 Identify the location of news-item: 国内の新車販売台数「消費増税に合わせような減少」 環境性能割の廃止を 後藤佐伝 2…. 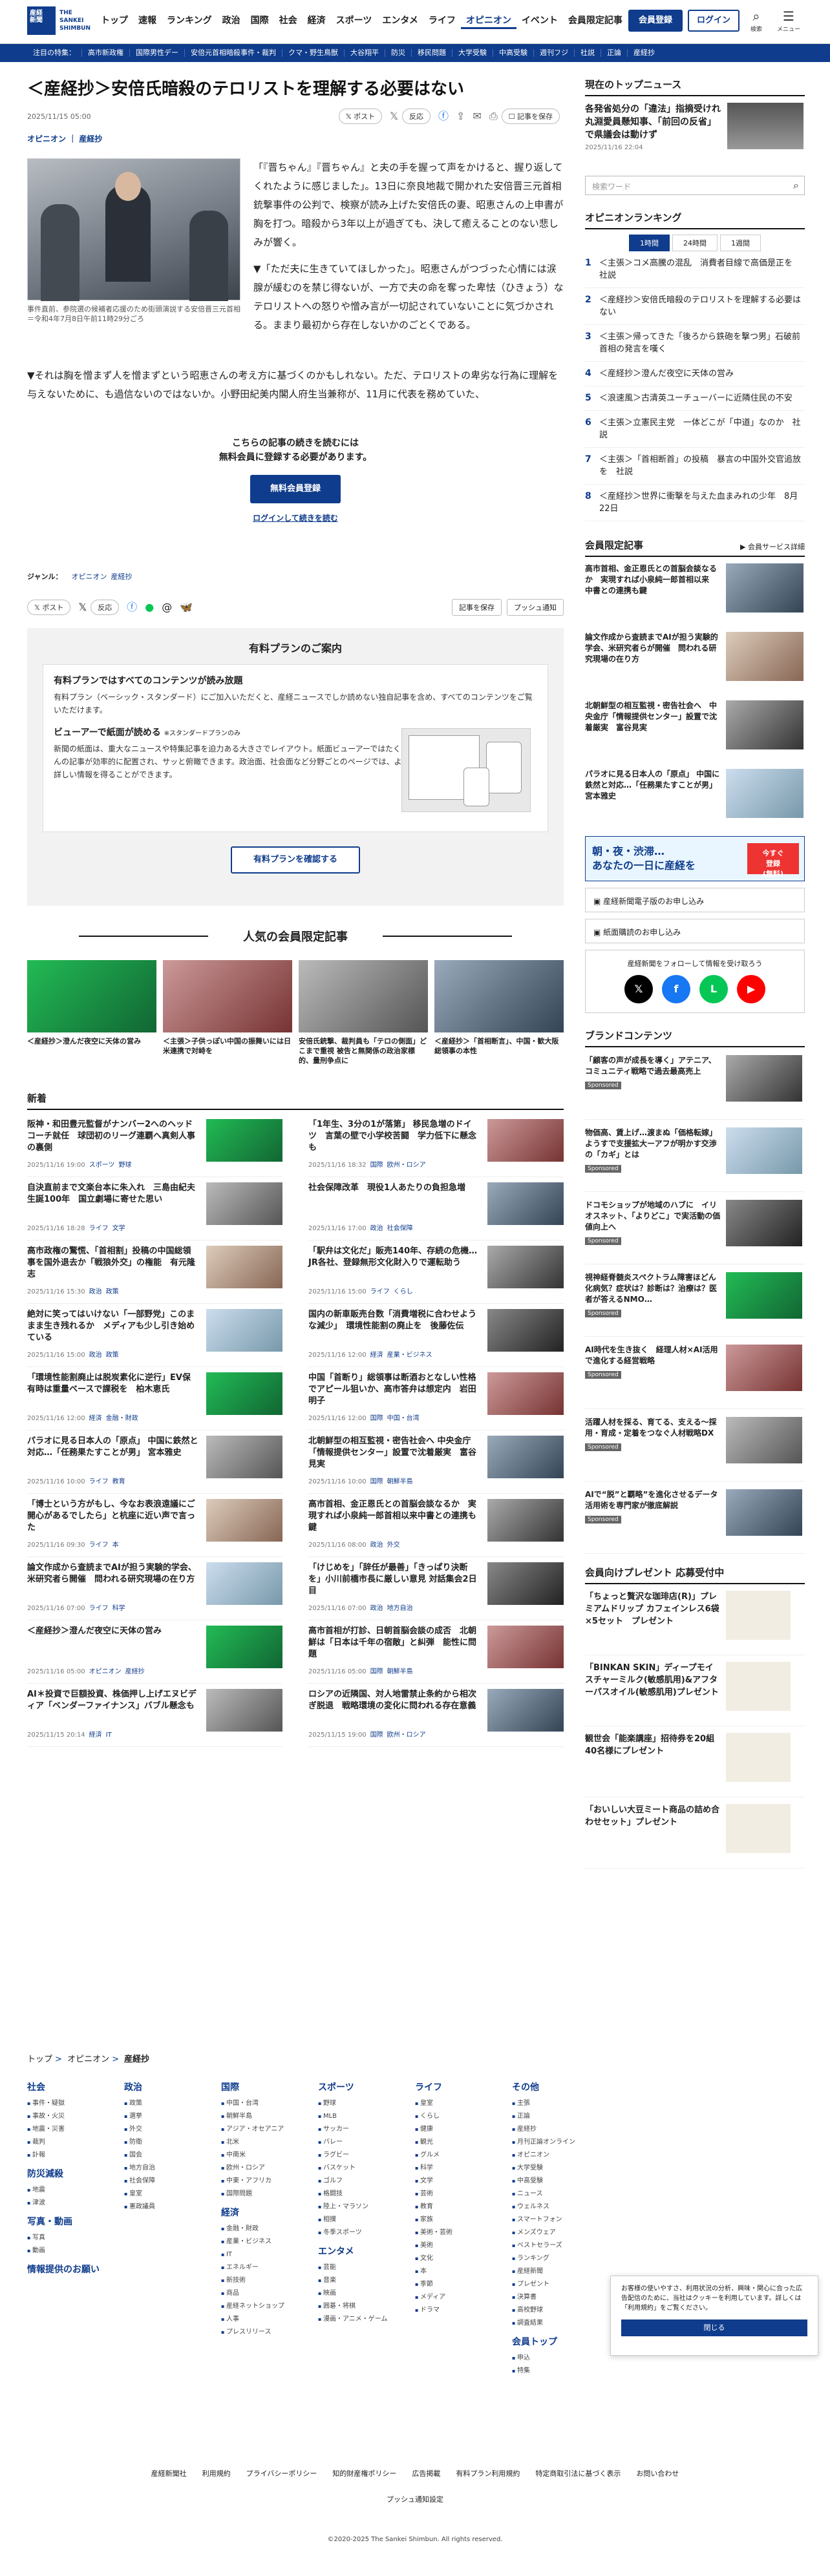
(436, 1338).